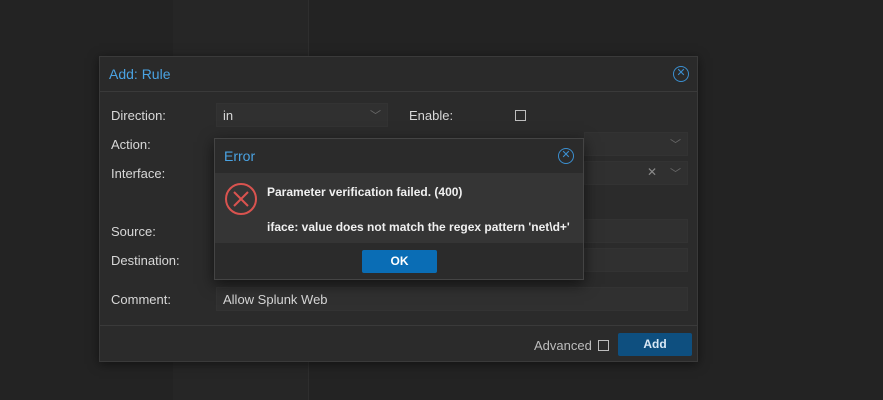 The width and height of the screenshot is (883, 400). Describe the element at coordinates (636, 260) in the screenshot. I see `dest-port-field` at that location.